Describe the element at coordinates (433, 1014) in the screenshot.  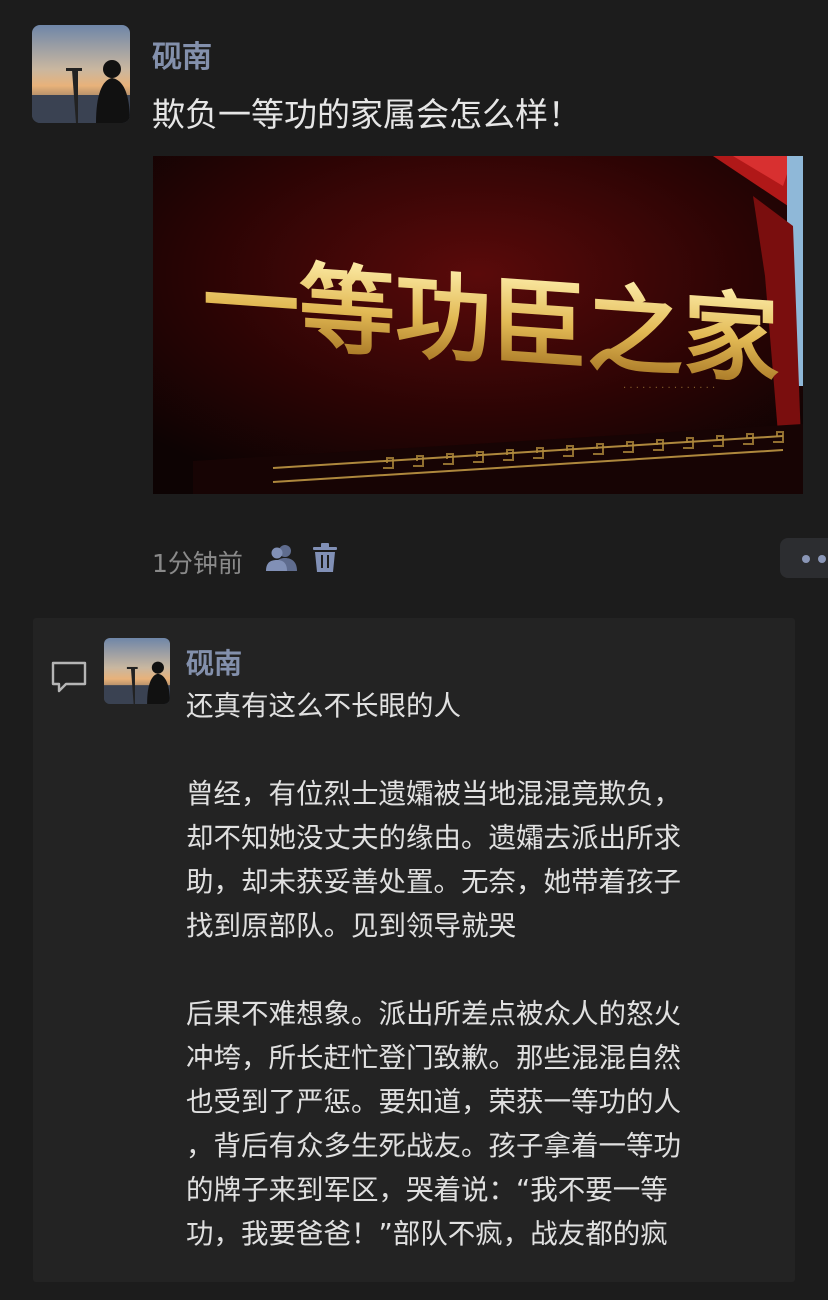
I see `comment-line: 后果不难想象。派出所差点被众人的怒火` at that location.